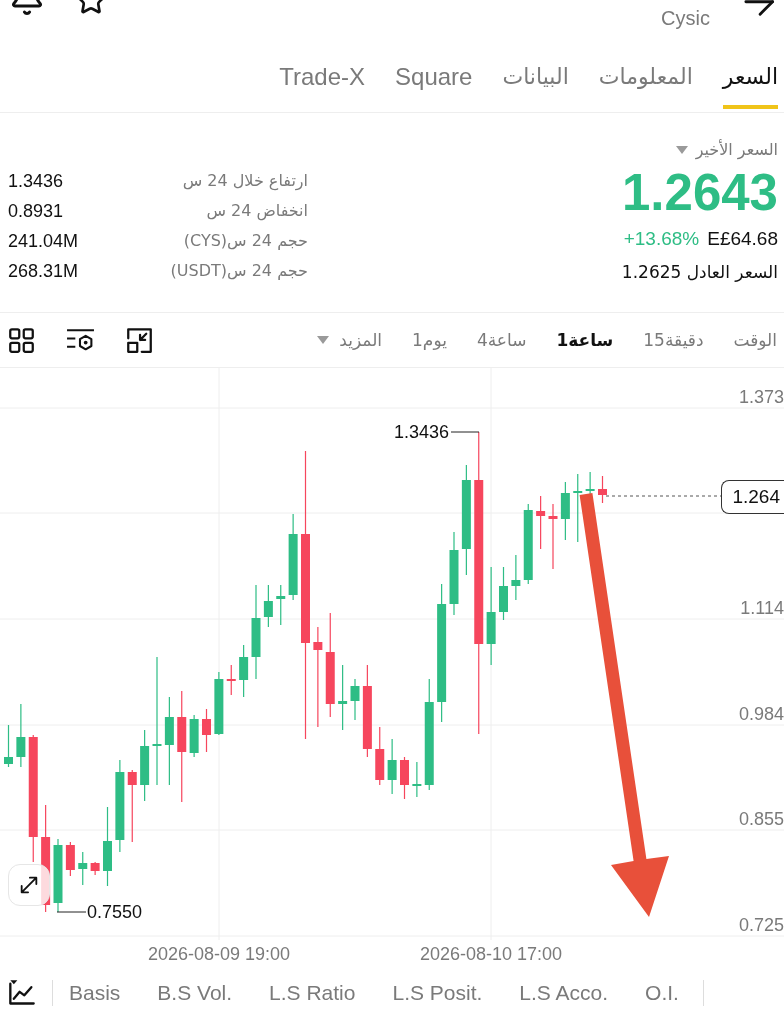  What do you see at coordinates (219, 954) in the screenshot?
I see `time-axis-label: 2026-08-09 19:00` at bounding box center [219, 954].